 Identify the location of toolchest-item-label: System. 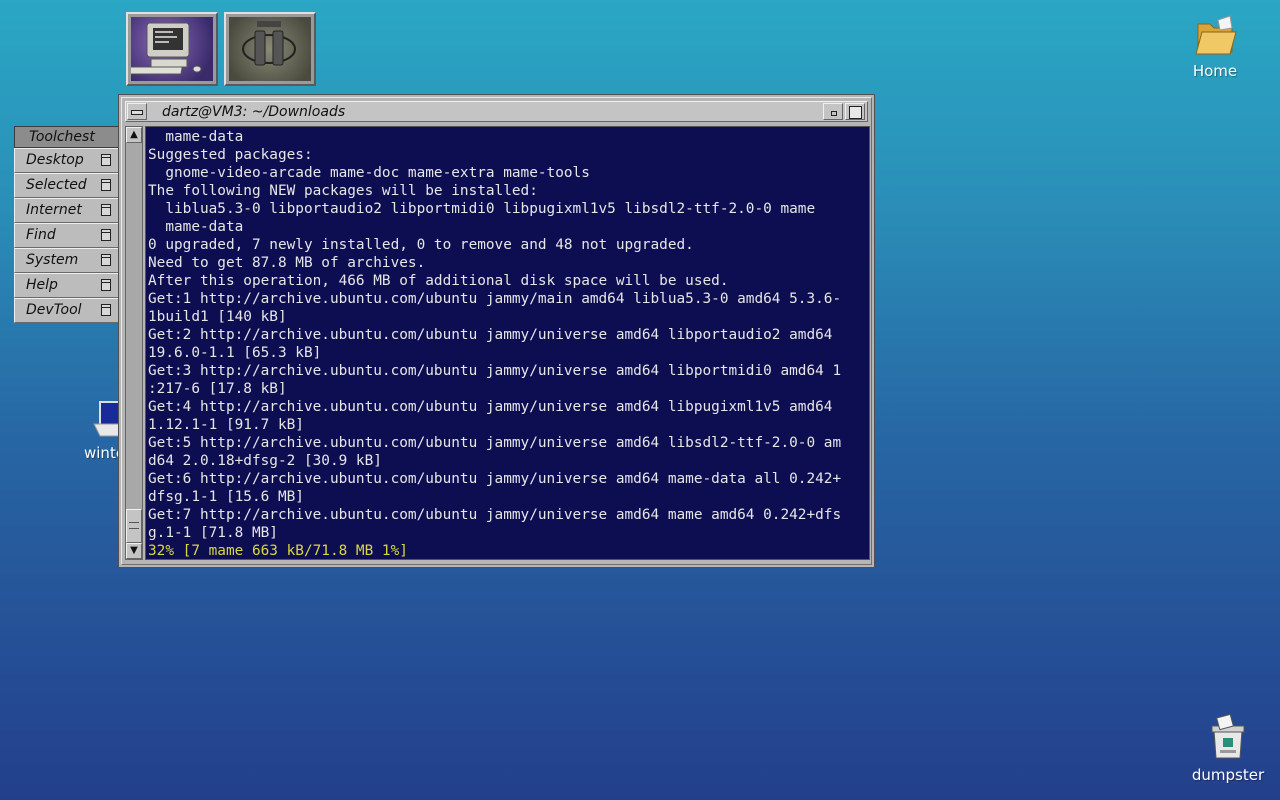
(52, 260).